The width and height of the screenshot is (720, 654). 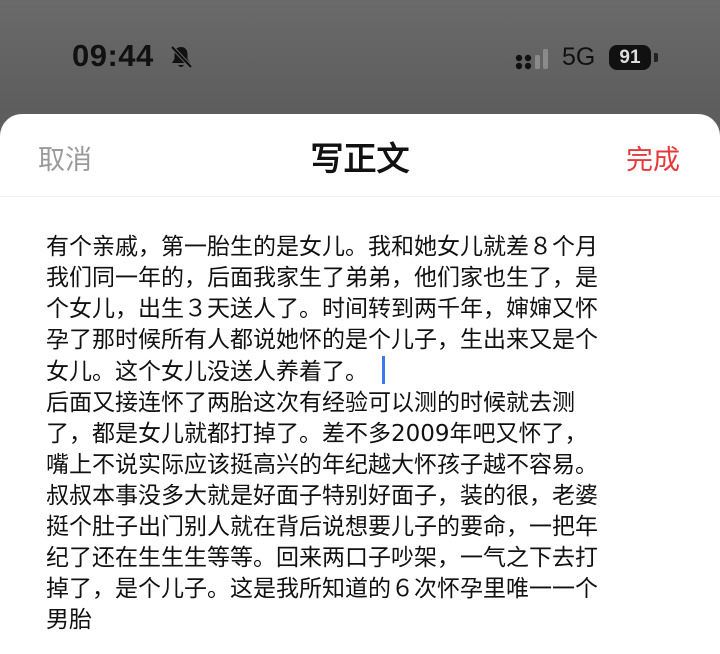 What do you see at coordinates (579, 57) in the screenshot?
I see `network-type: 5G` at bounding box center [579, 57].